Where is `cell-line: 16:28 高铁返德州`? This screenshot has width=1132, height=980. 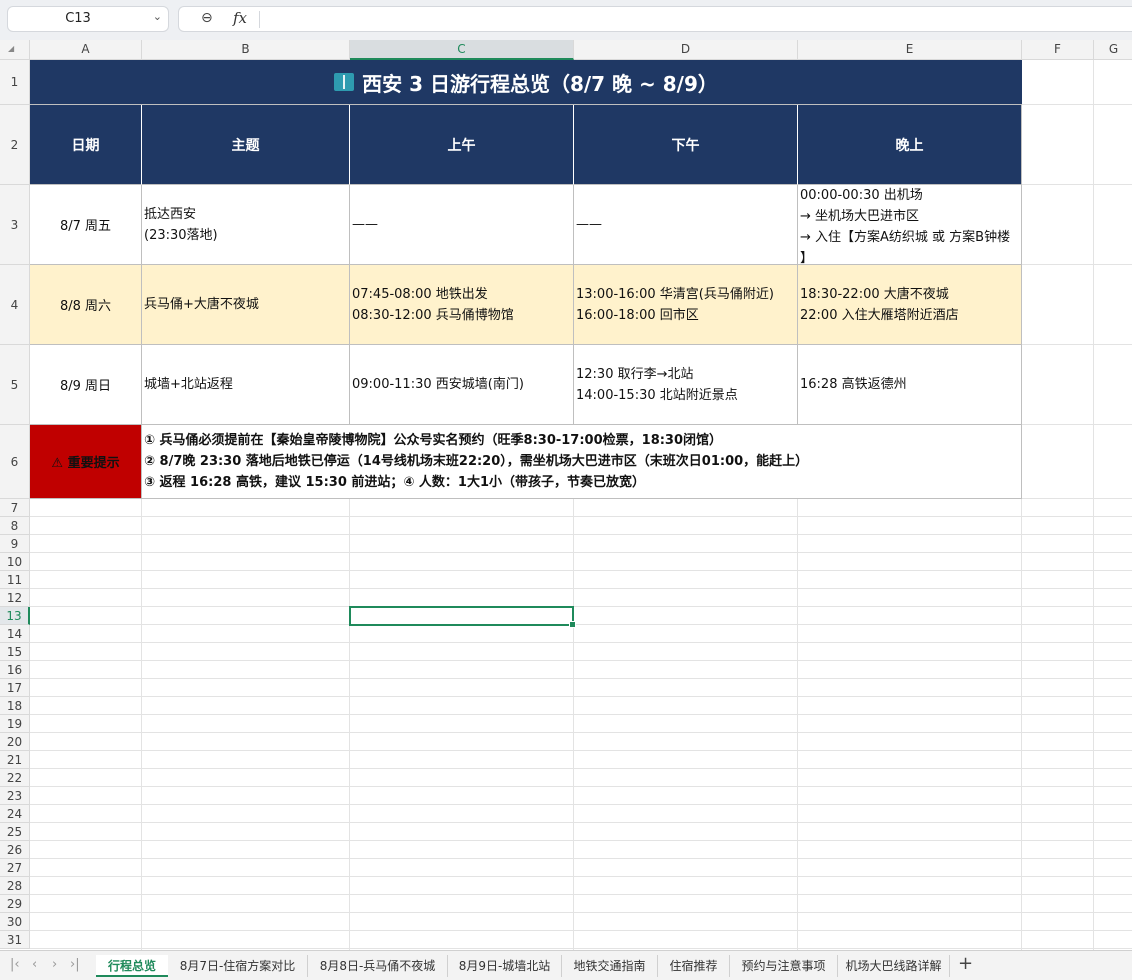 cell-line: 16:28 高铁返德州 is located at coordinates (853, 384).